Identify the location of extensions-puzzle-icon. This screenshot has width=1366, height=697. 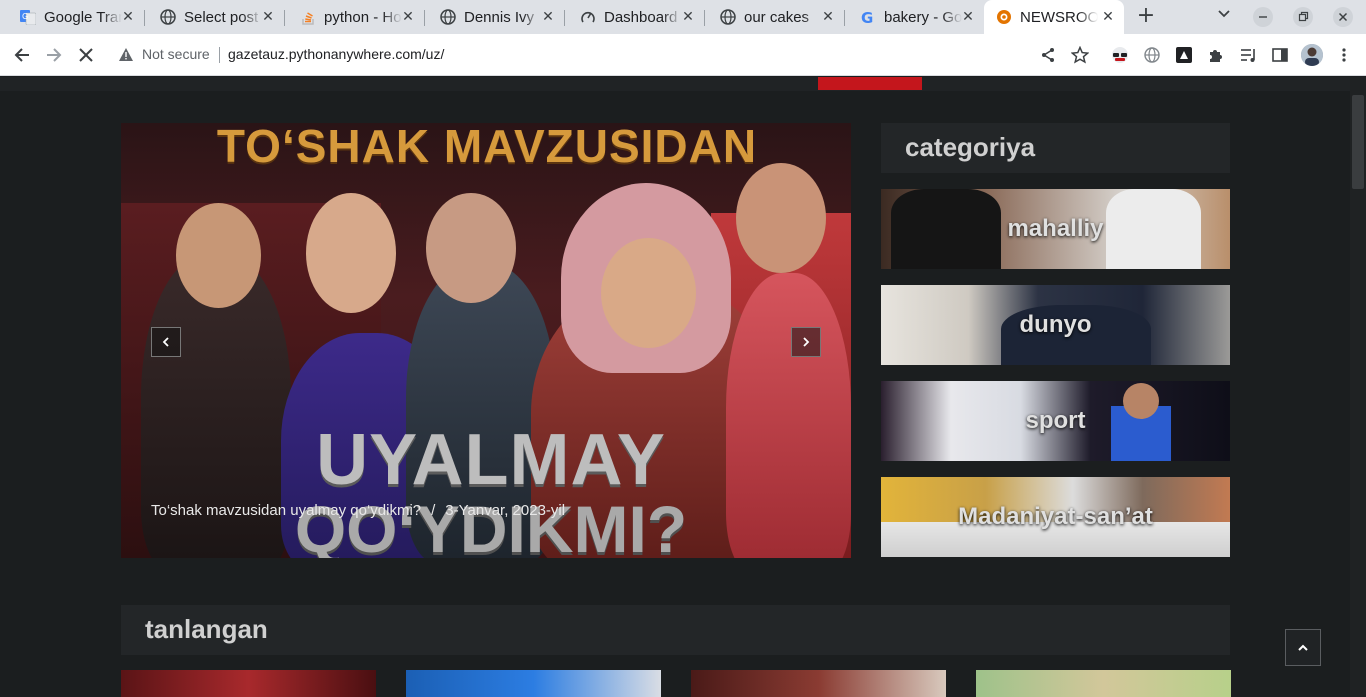
(1216, 55).